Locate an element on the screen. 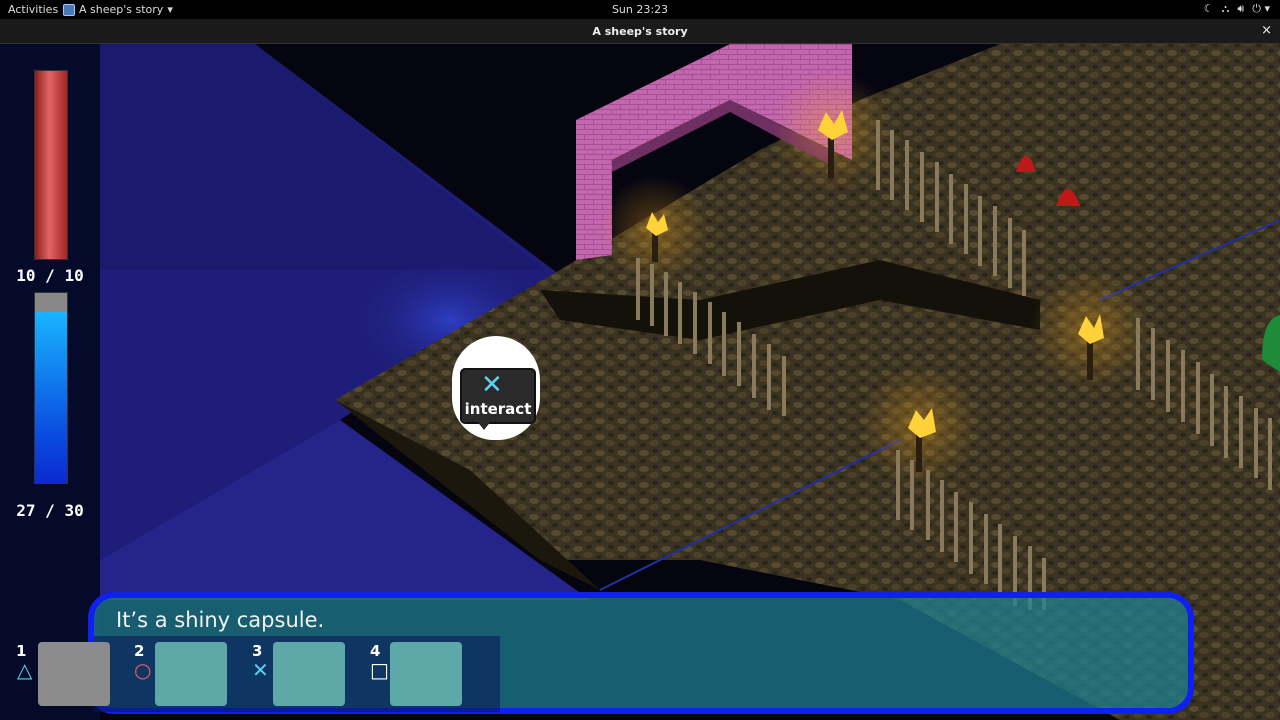 The width and height of the screenshot is (1280, 720). speech-tail is located at coordinates (484, 425).